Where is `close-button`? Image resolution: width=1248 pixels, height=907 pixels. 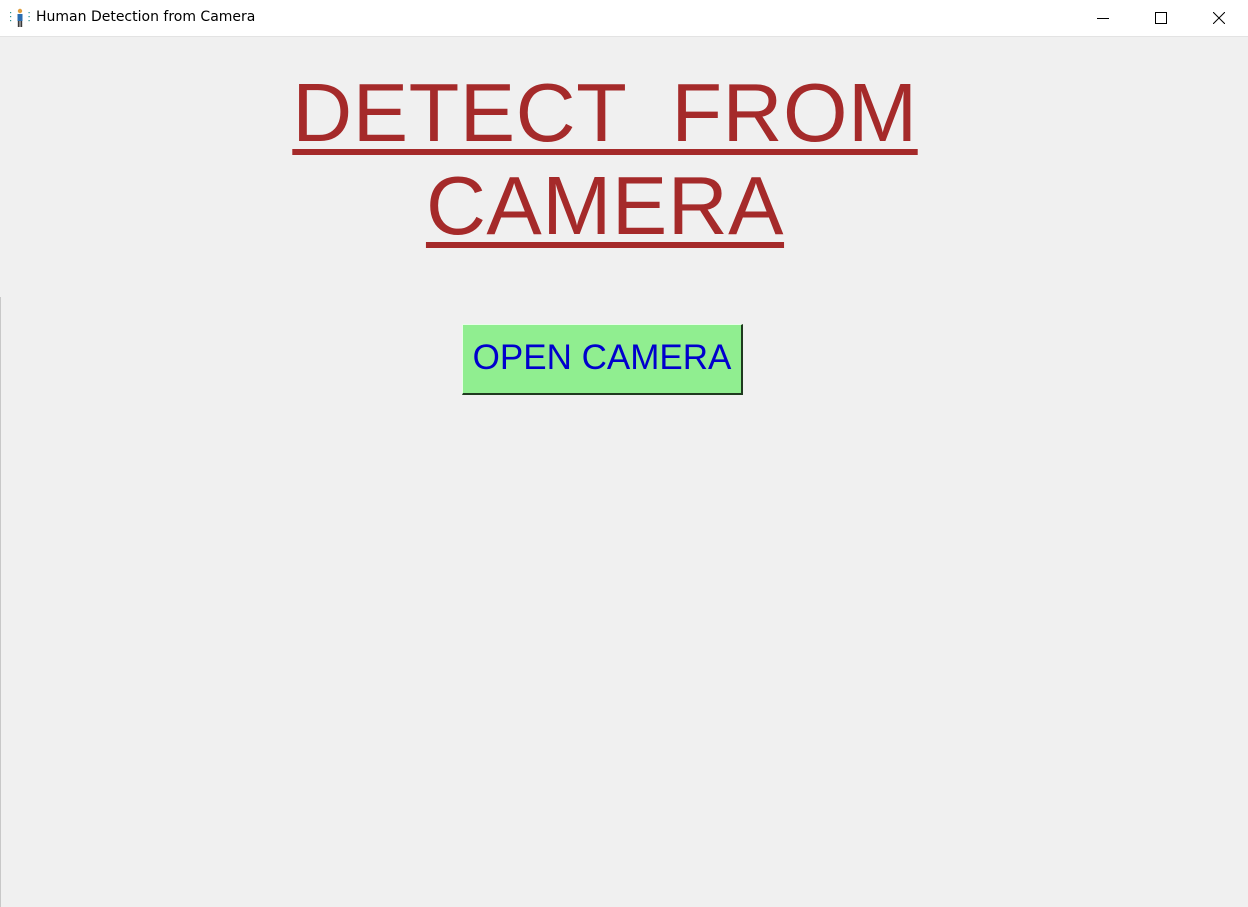
close-button is located at coordinates (1219, 18).